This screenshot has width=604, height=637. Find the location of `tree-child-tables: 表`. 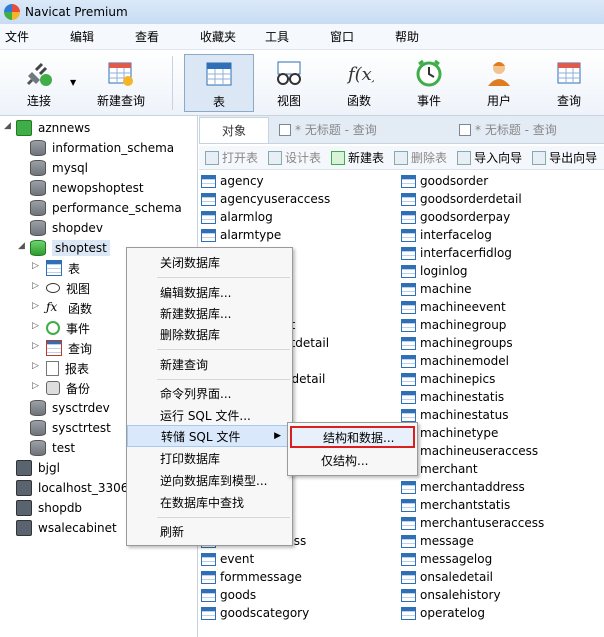

tree-child-tables: 表 is located at coordinates (63, 268).